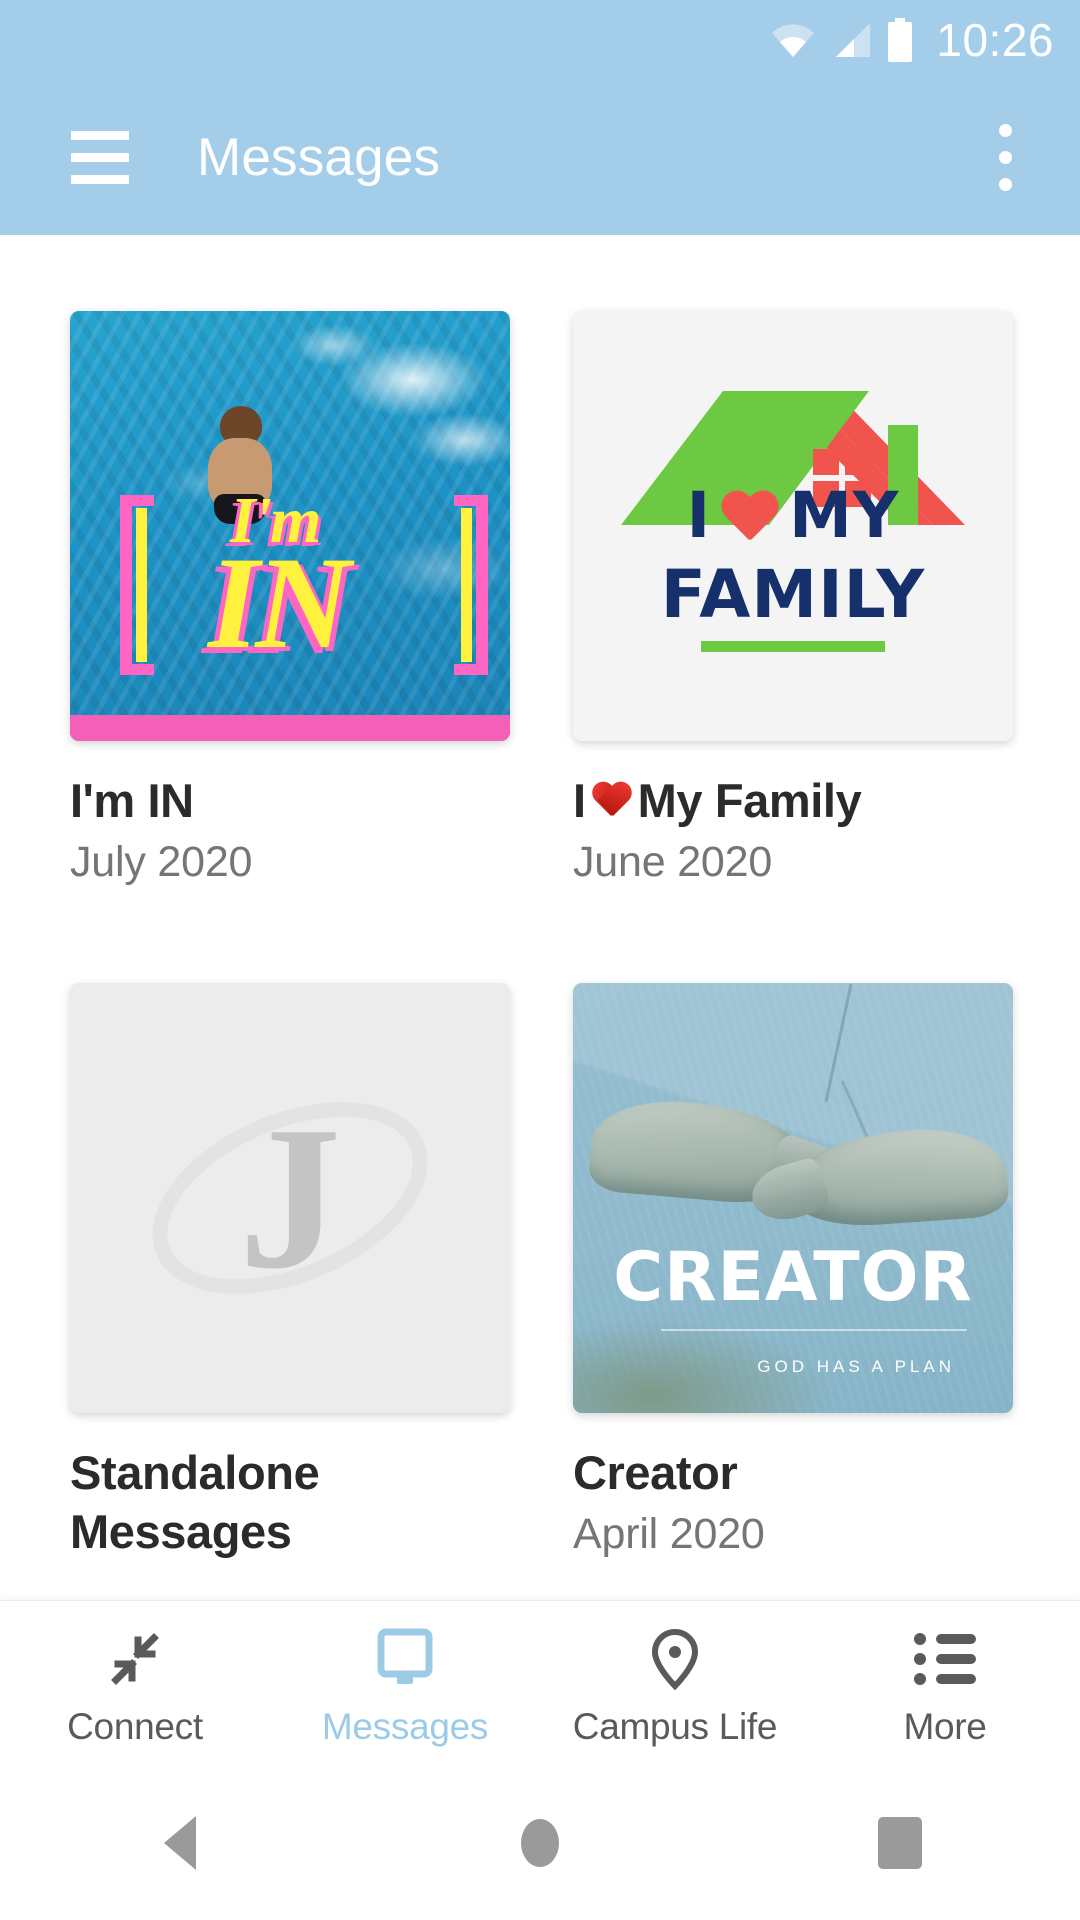 This screenshot has height=1920, width=1080. Describe the element at coordinates (814, 1330) in the screenshot. I see `overlay-divider` at that location.